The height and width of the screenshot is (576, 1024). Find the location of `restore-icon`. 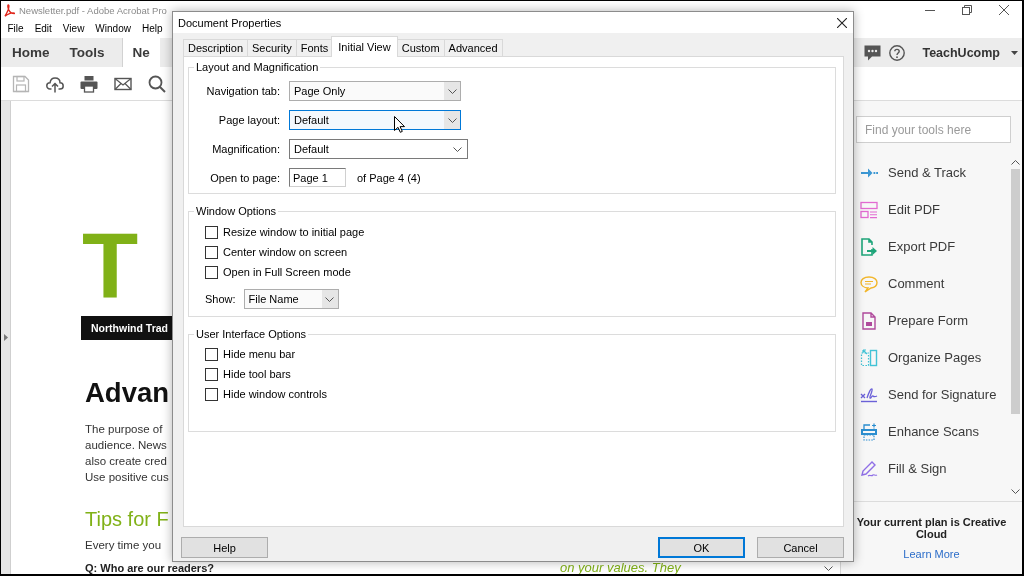

restore-icon is located at coordinates (966, 10).